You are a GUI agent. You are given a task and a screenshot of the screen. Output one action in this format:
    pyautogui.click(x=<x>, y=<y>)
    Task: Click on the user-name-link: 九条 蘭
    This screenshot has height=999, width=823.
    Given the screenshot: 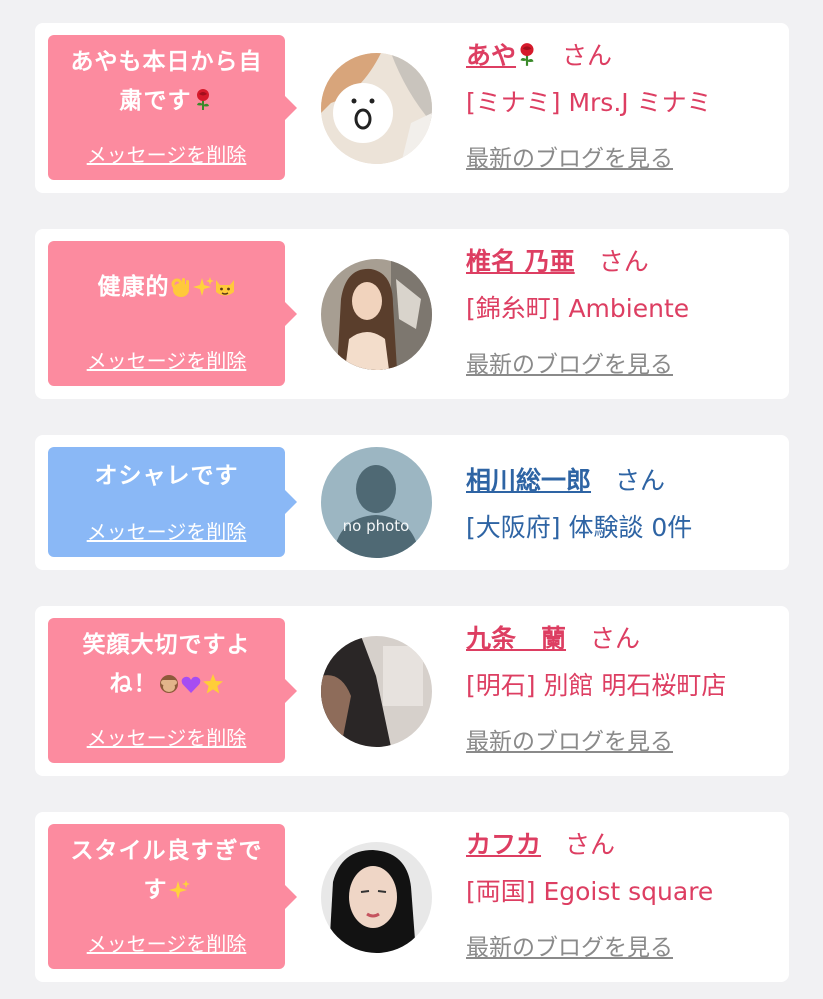 What is the action you would take?
    pyautogui.click(x=516, y=638)
    